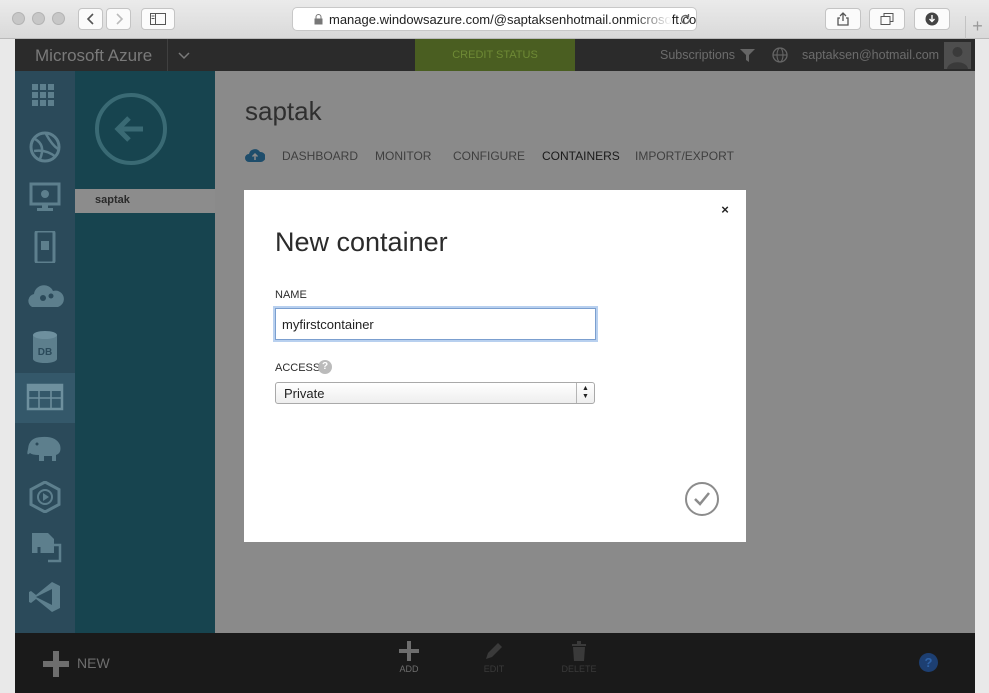 The image size is (989, 693). What do you see at coordinates (93, 56) in the screenshot?
I see `app-title: Microsoft Azure` at bounding box center [93, 56].